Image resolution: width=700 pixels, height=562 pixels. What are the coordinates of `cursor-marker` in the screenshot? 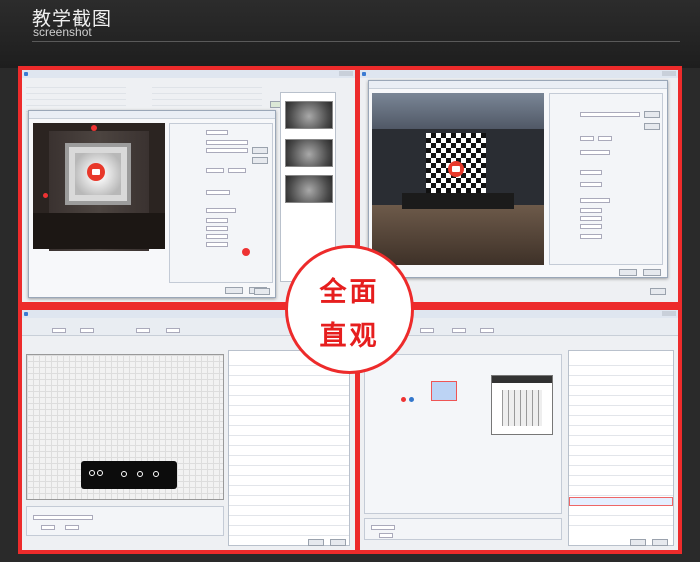 It's located at (246, 252).